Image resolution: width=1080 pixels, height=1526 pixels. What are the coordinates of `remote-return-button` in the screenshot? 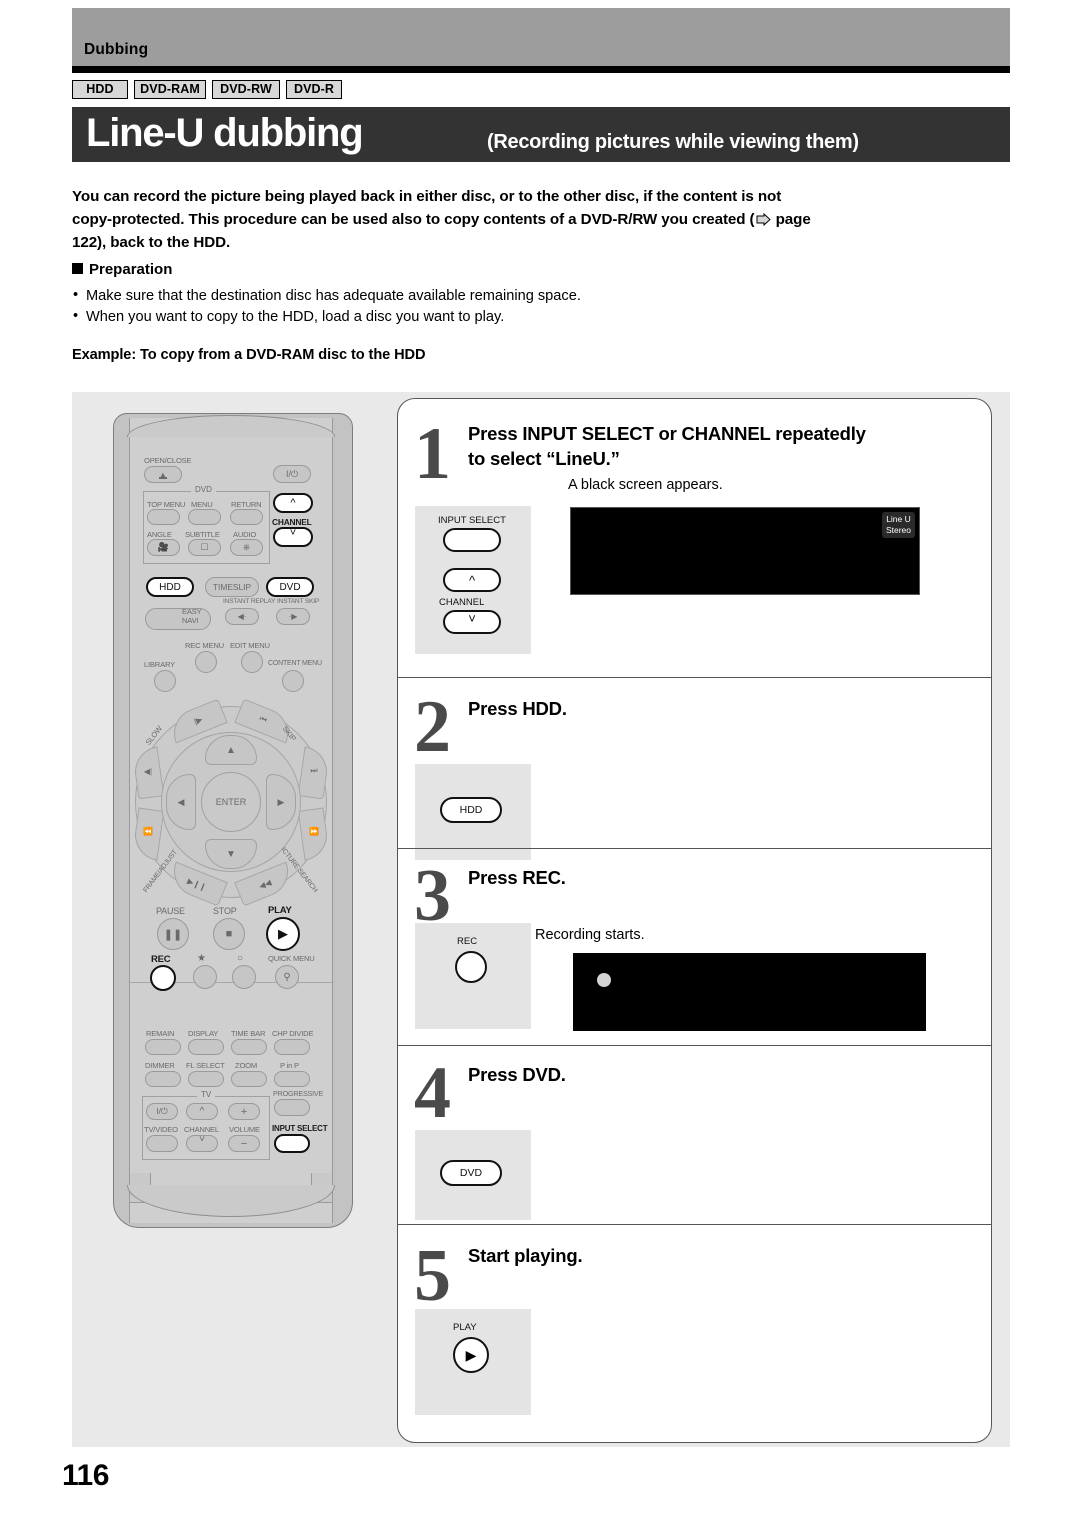 It's located at (246, 517).